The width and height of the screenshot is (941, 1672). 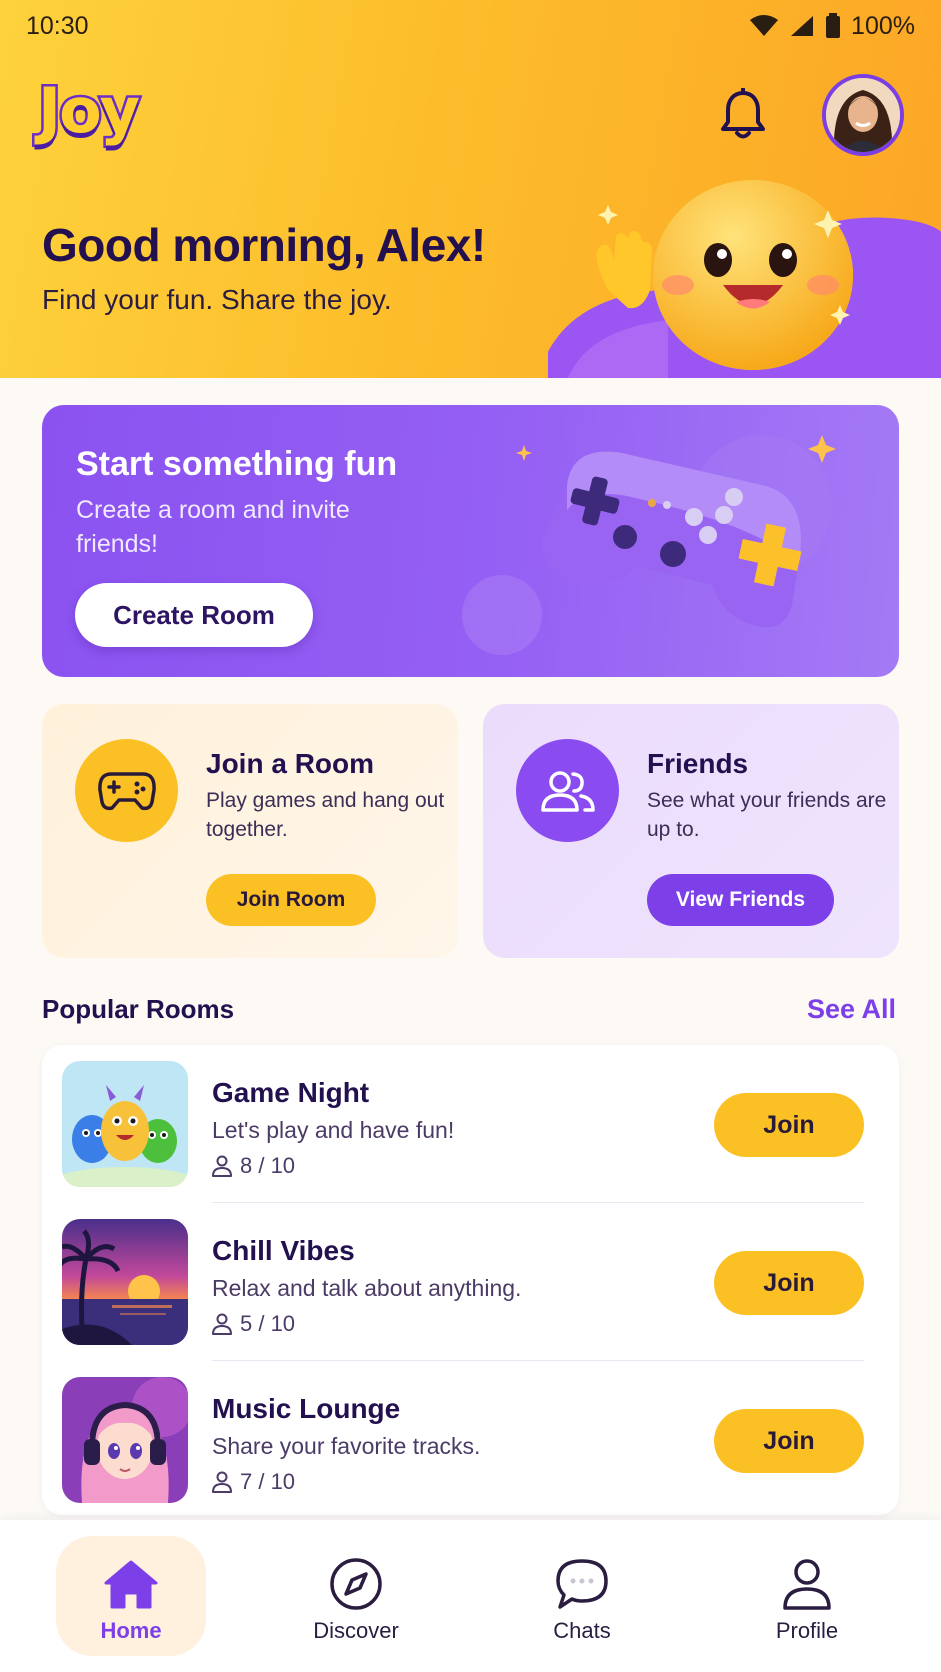 What do you see at coordinates (131, 1630) in the screenshot?
I see `nav-label-home: Home` at bounding box center [131, 1630].